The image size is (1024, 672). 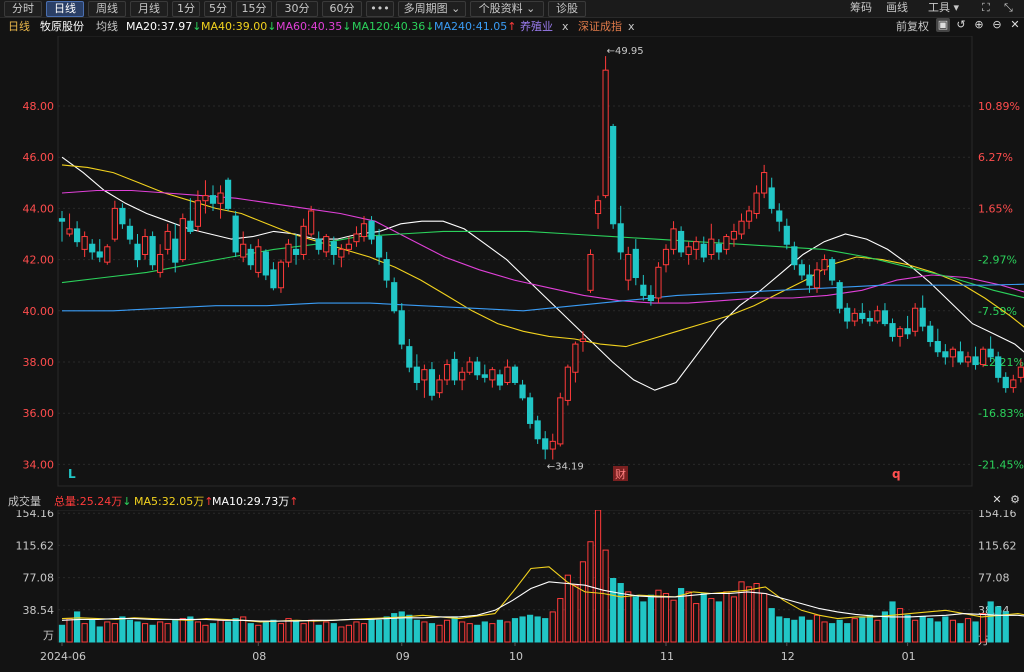 I want to click on ma-indicator-label: 均线, so click(x=107, y=27).